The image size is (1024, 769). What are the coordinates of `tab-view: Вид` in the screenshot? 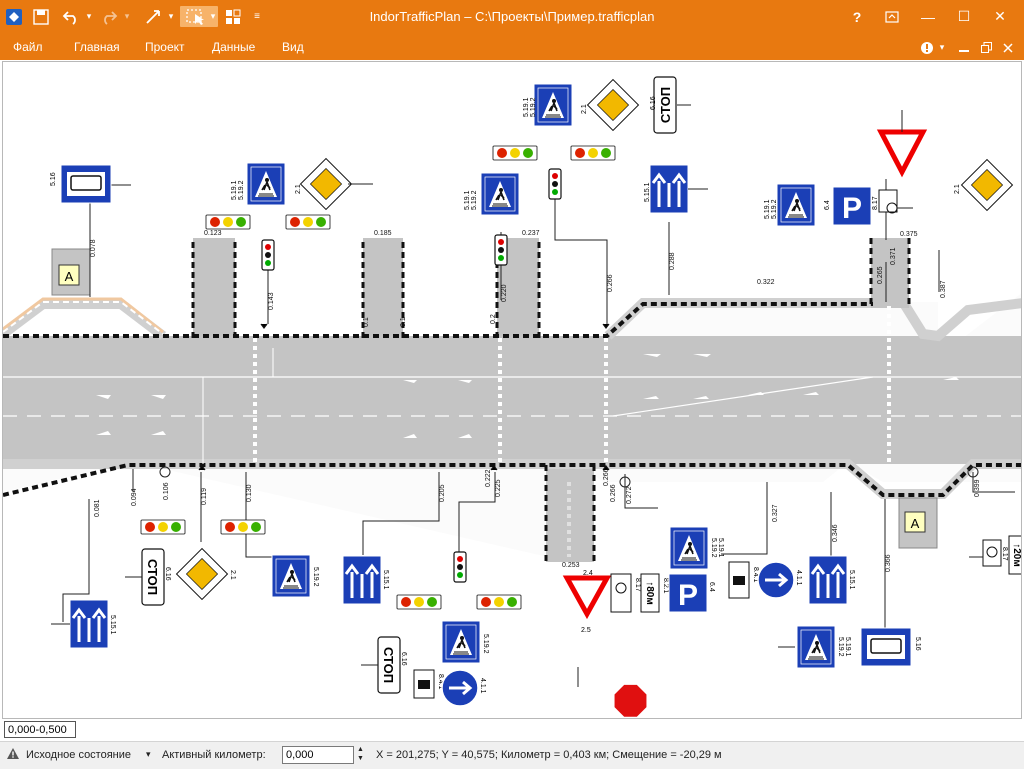 It's located at (293, 47).